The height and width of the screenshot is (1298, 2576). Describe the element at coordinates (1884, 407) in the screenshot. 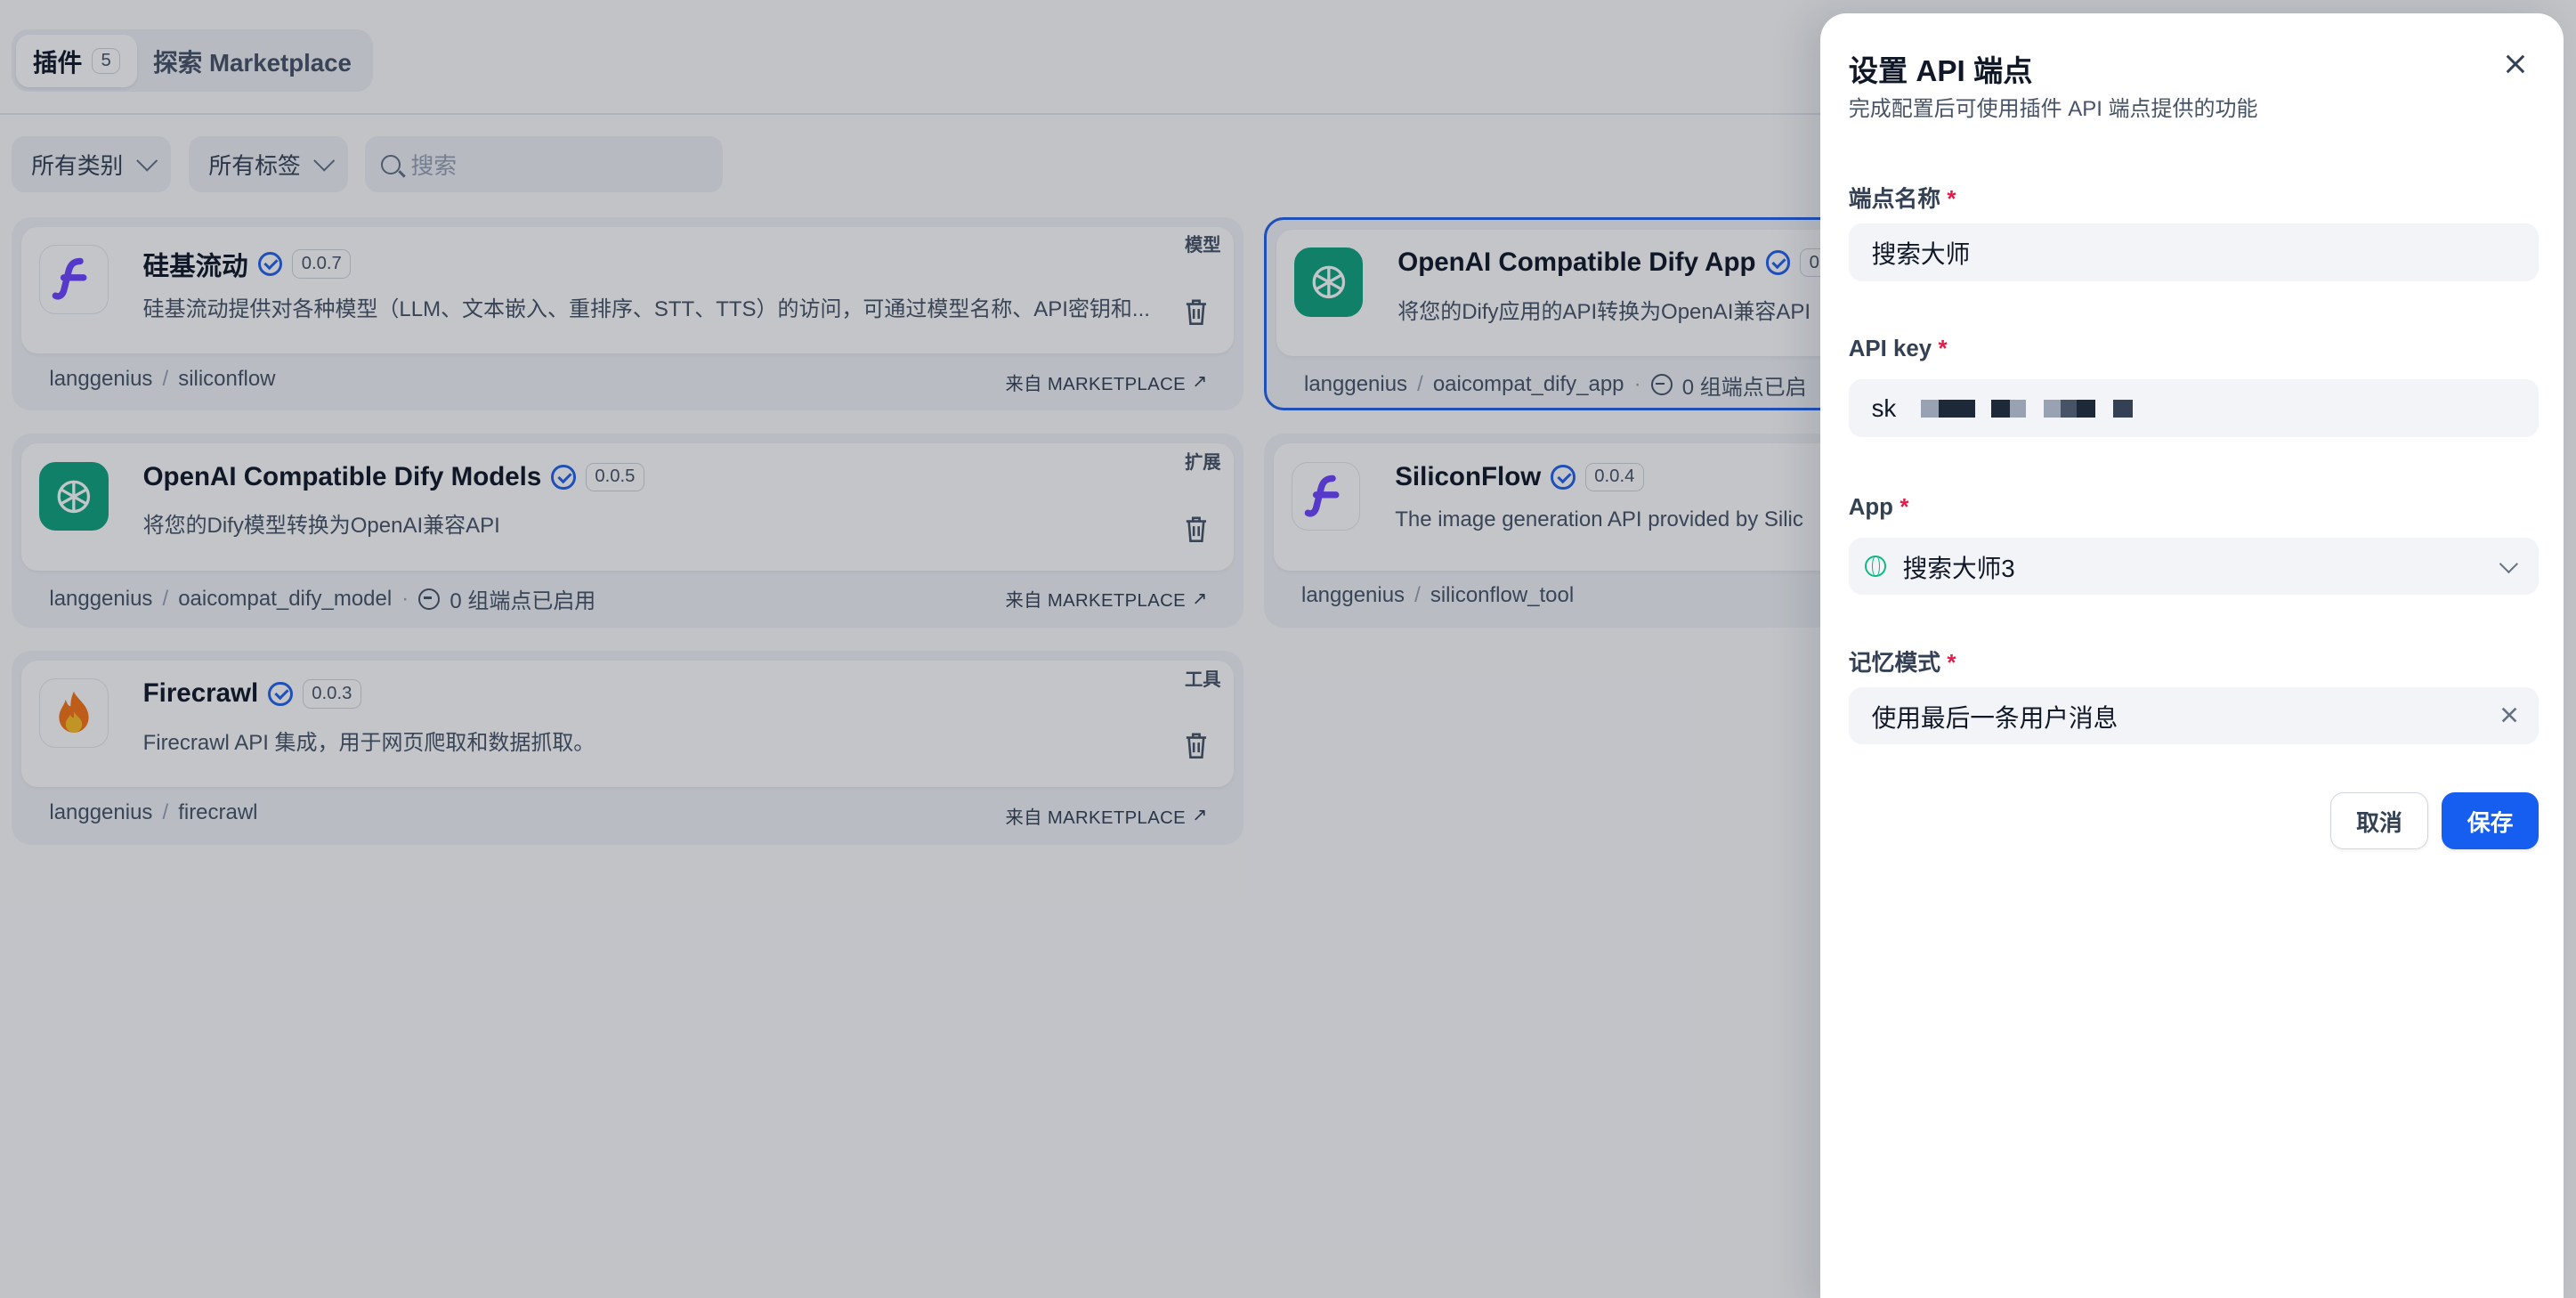

I see `api-key-value: sk` at that location.